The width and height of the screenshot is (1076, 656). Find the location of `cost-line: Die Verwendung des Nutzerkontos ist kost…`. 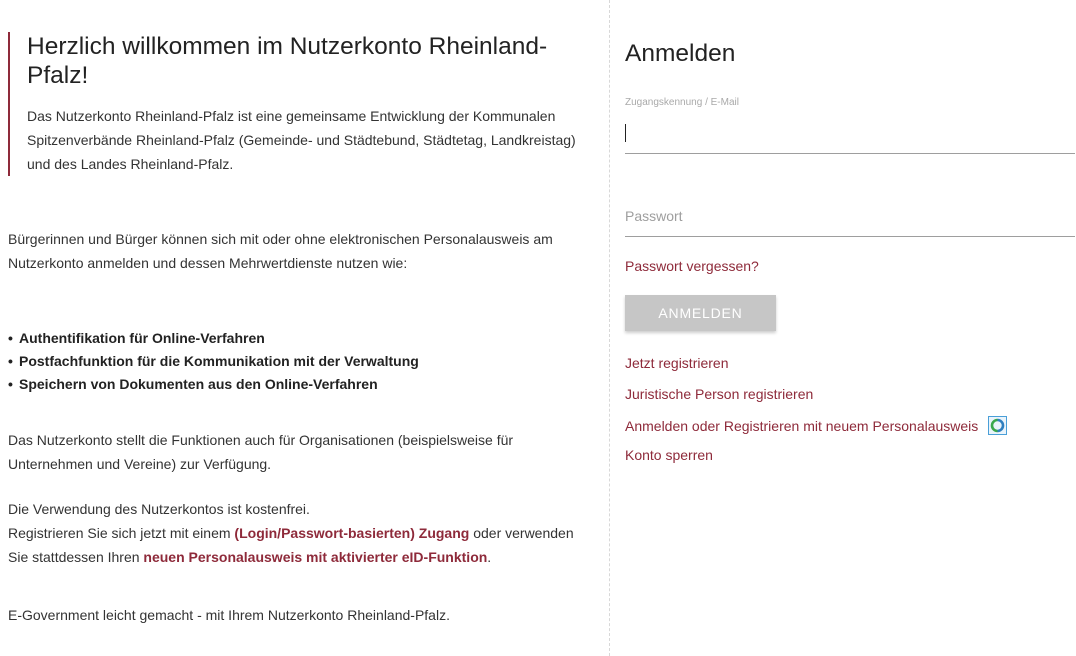

cost-line: Die Verwendung des Nutzerkontos ist kost… is located at coordinates (159, 509).